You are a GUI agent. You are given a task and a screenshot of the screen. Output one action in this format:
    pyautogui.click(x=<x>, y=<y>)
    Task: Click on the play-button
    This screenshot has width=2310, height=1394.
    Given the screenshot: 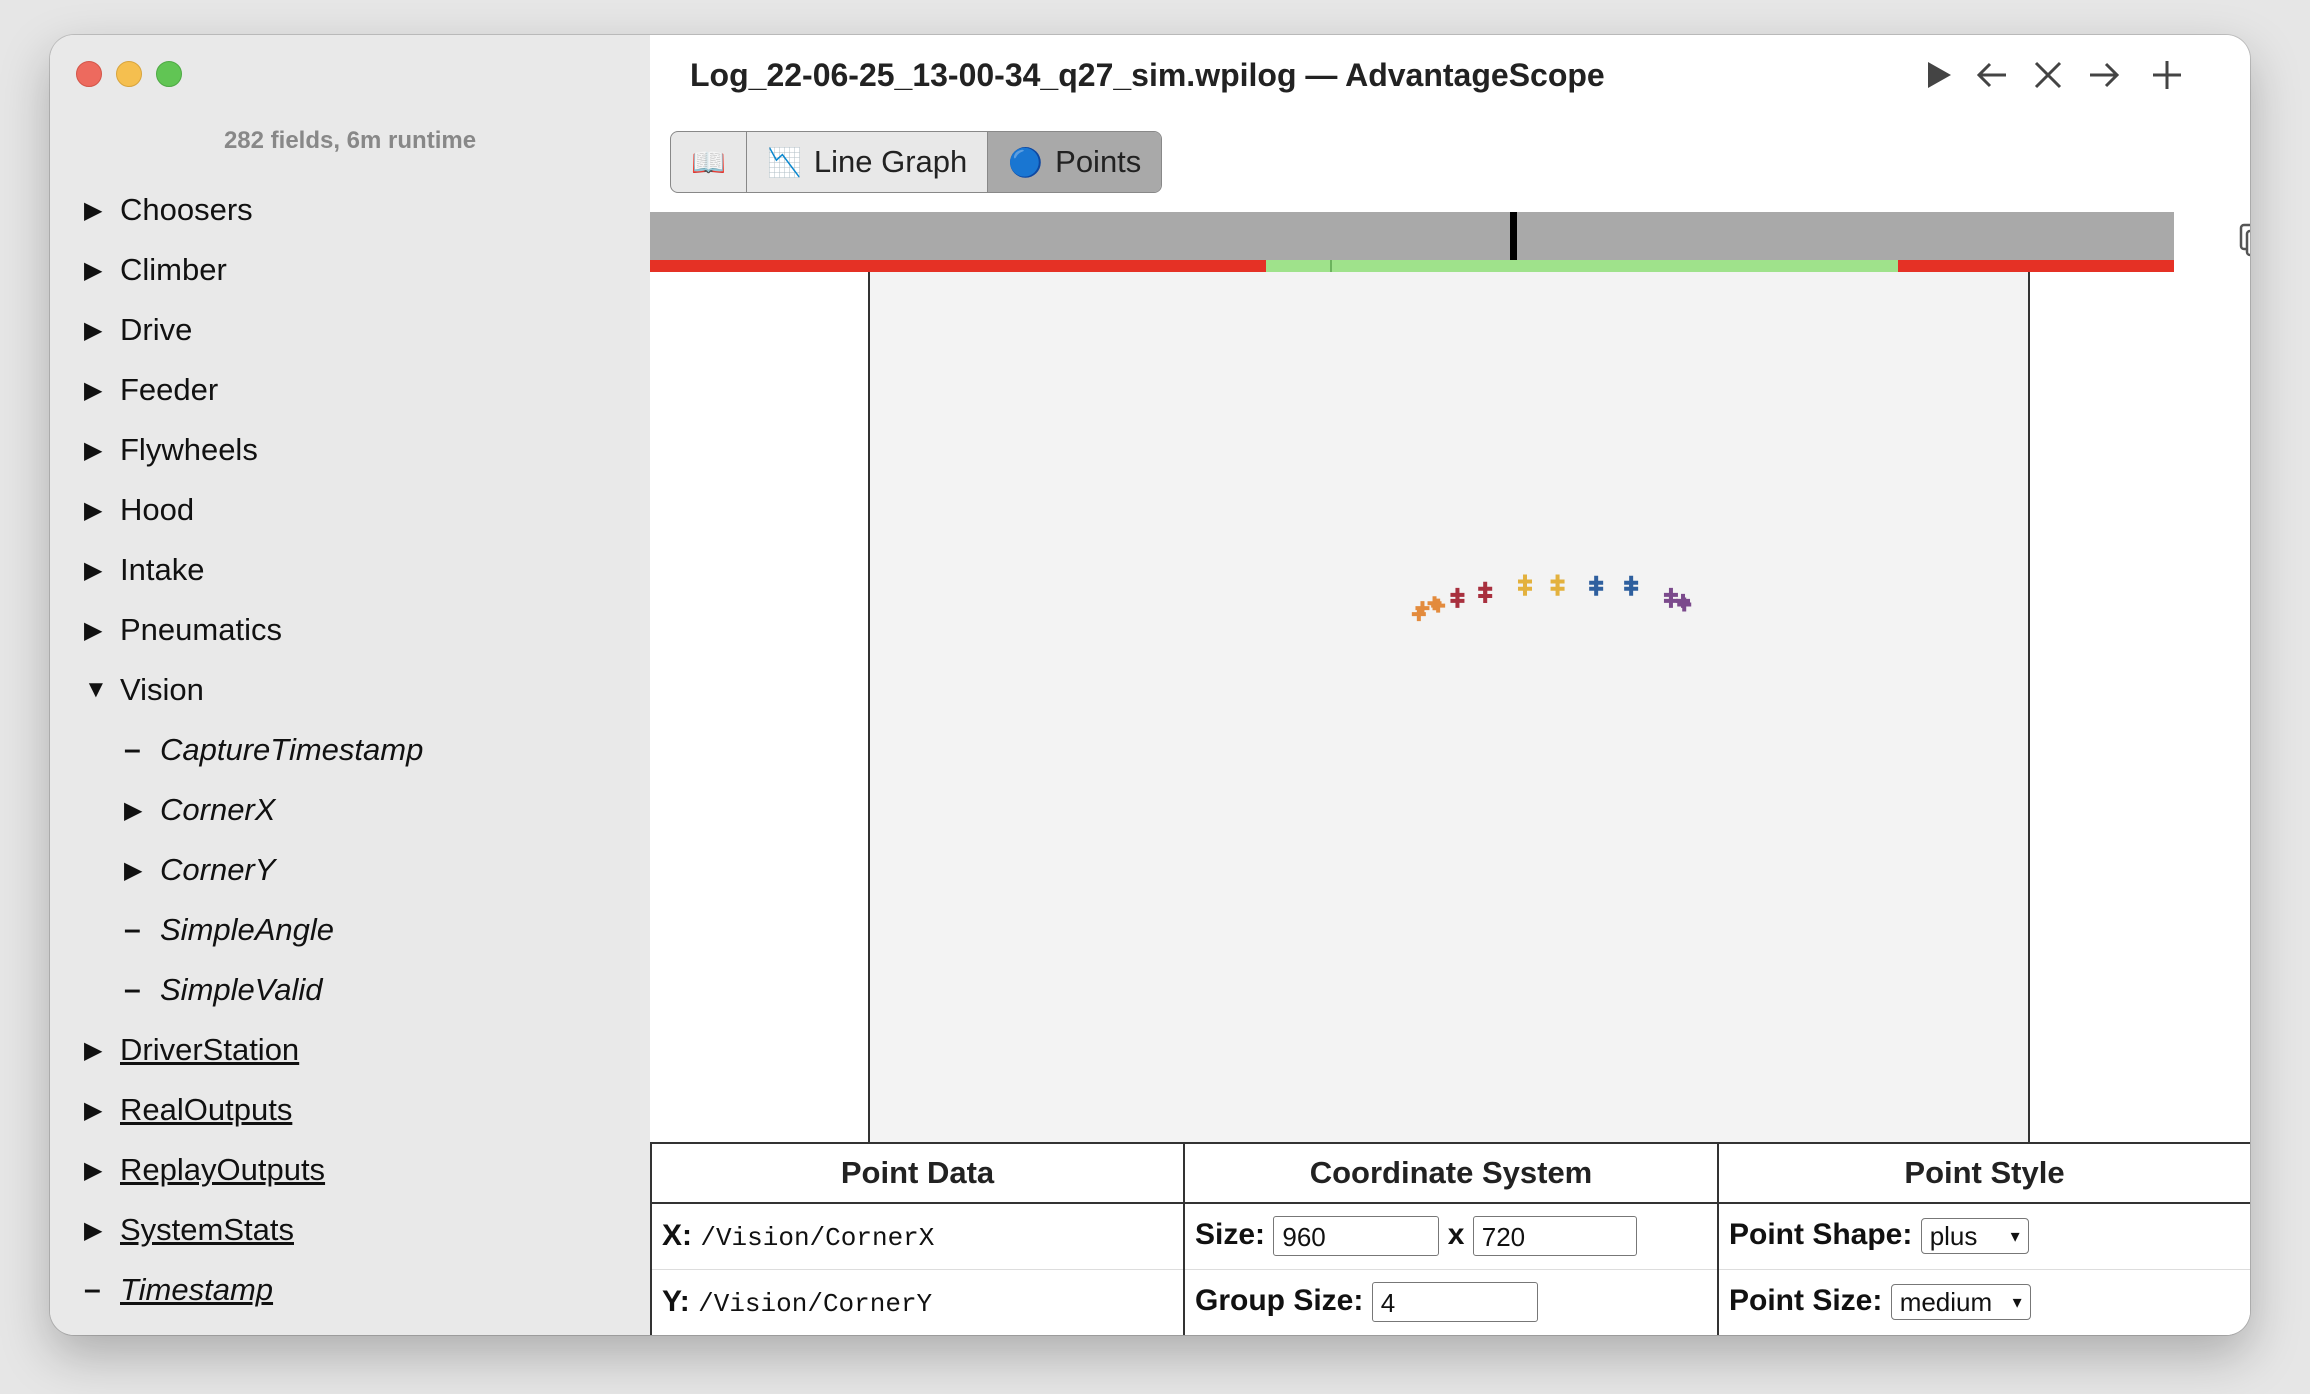 What is the action you would take?
    pyautogui.click(x=1938, y=75)
    